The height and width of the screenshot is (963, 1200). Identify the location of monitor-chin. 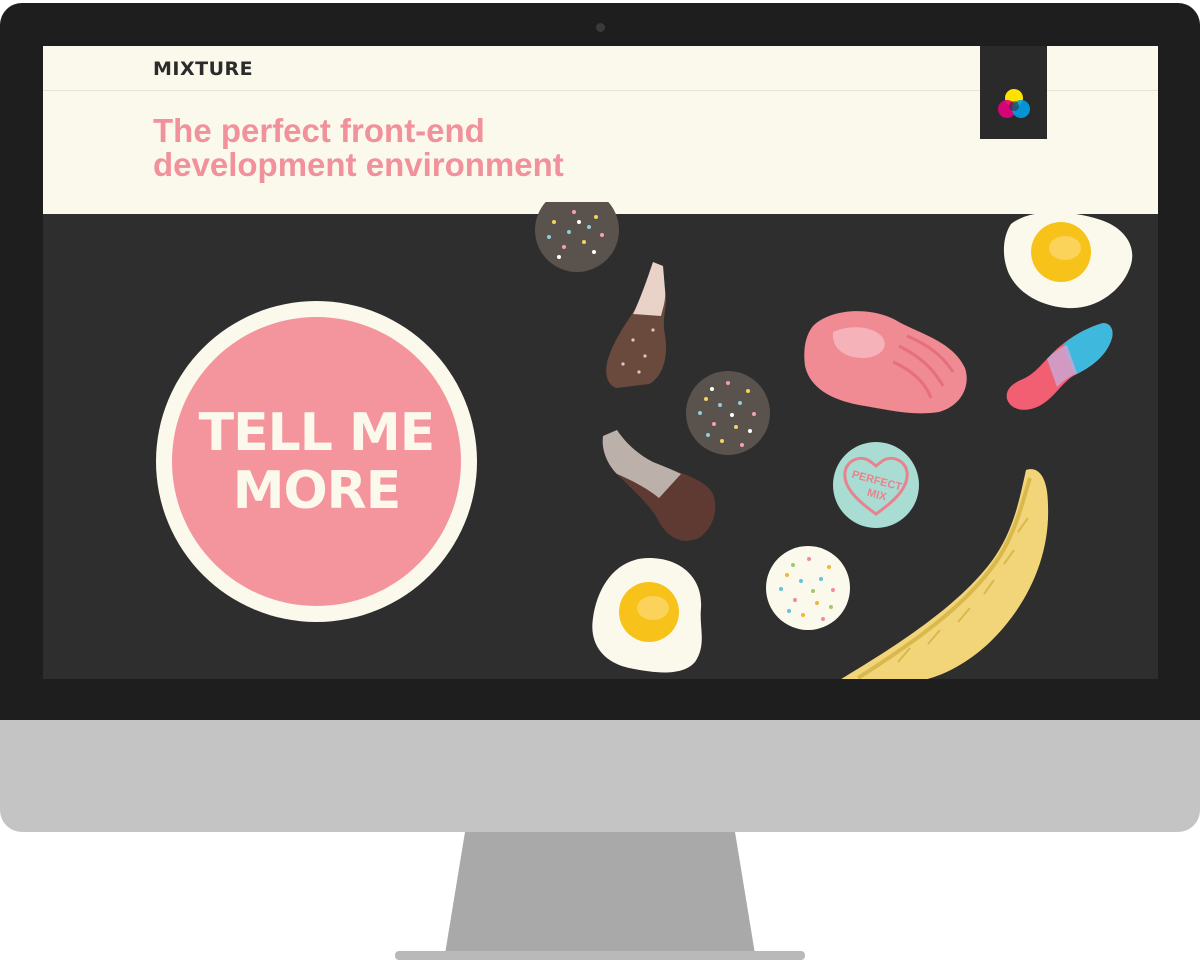
(600, 776).